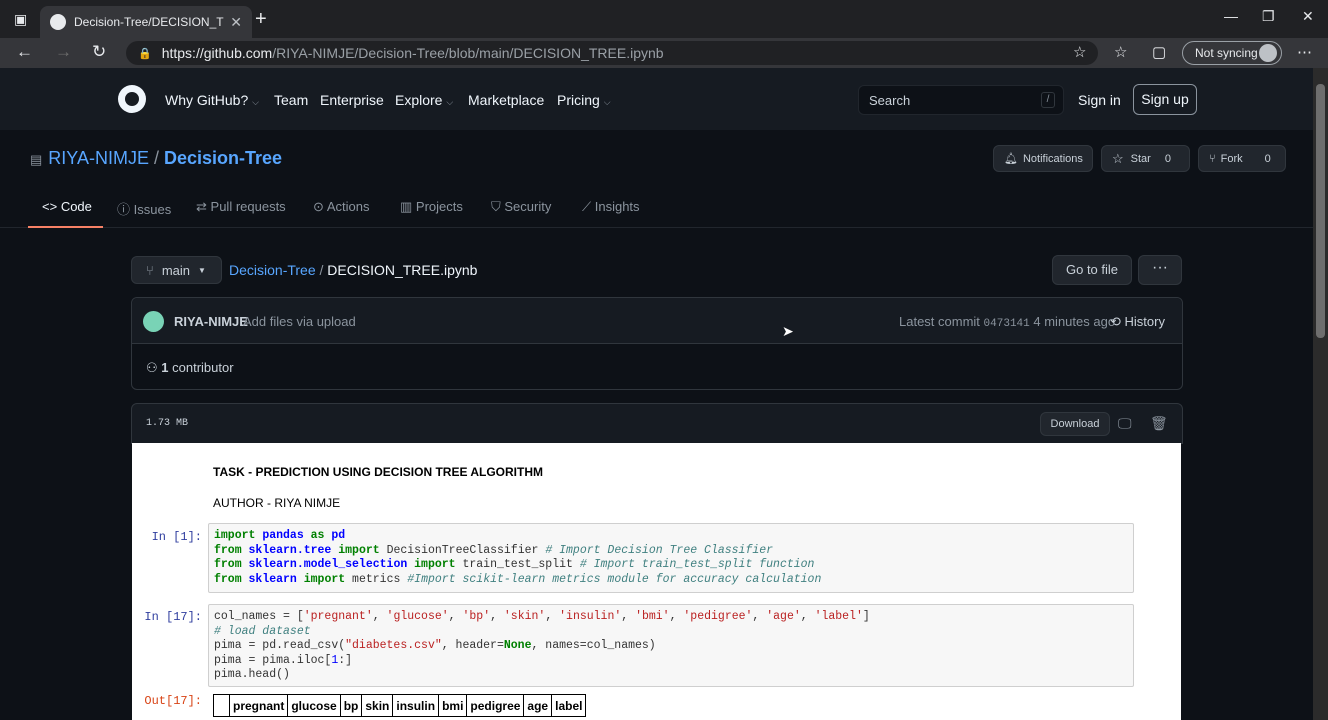 The height and width of the screenshot is (720, 1328). What do you see at coordinates (24, 52) in the screenshot?
I see `back-icon: ←` at bounding box center [24, 52].